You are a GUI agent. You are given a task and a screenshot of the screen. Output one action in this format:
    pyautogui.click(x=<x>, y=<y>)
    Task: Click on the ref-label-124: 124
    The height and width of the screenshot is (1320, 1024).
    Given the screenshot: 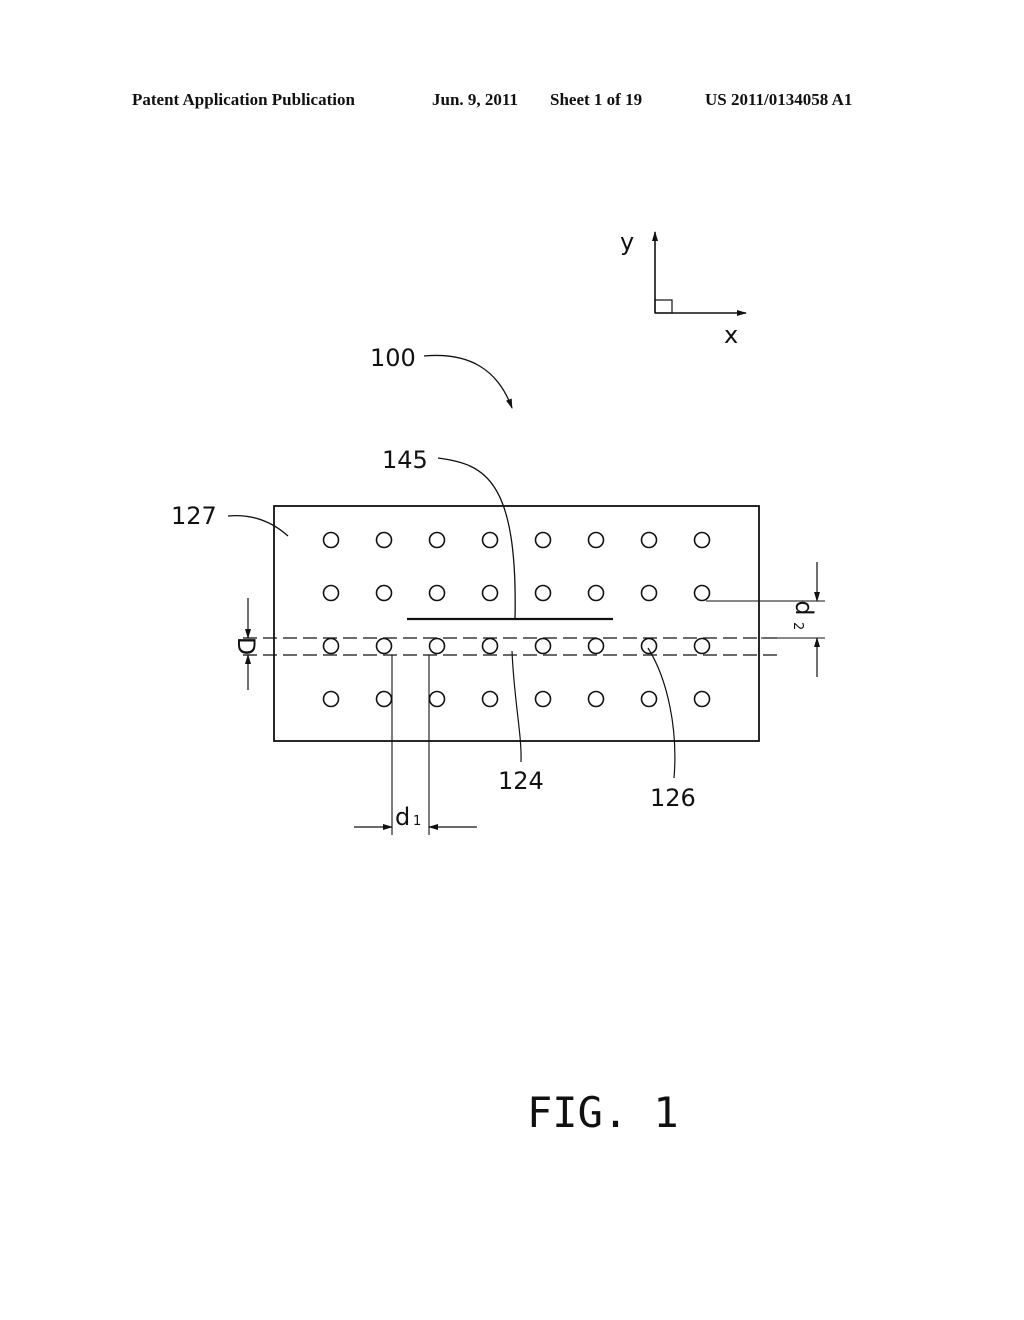 What is the action you would take?
    pyautogui.click(x=521, y=781)
    